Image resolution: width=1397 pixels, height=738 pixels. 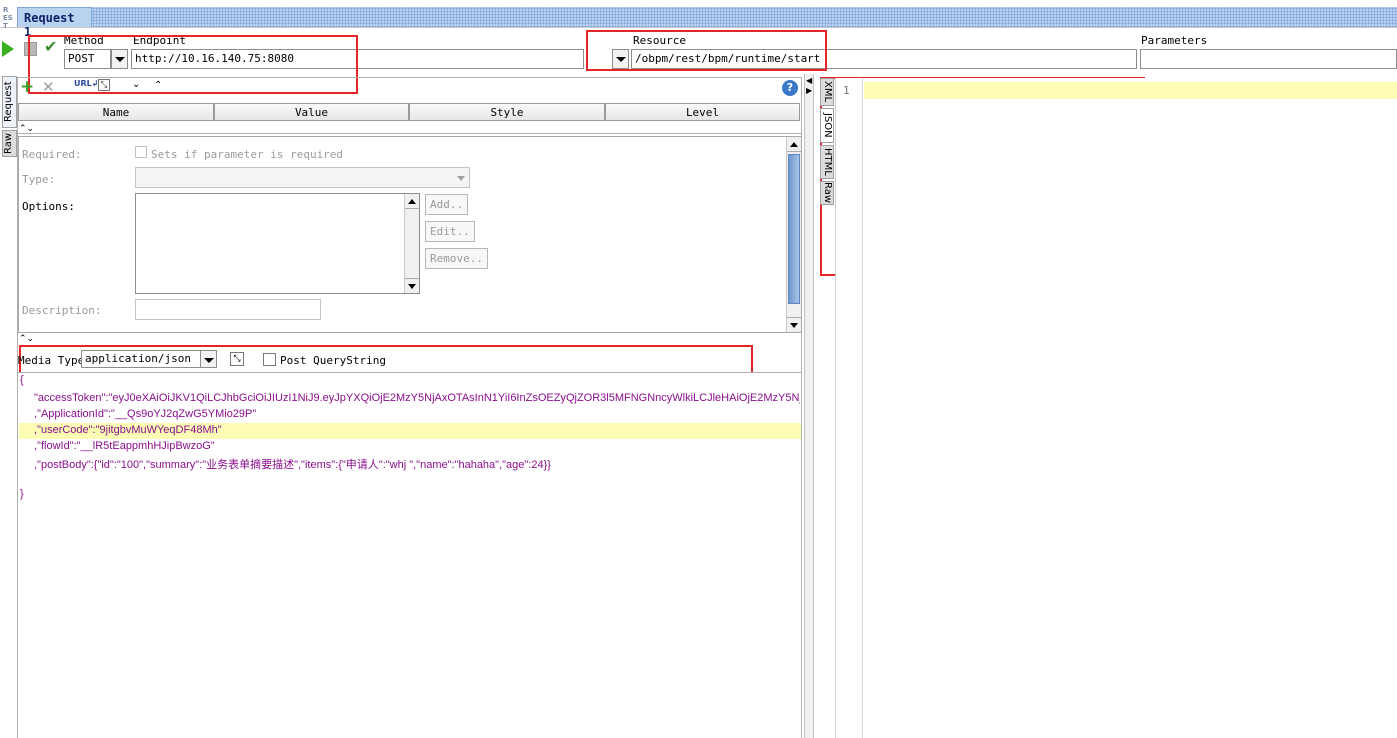 What do you see at coordinates (48, 206) in the screenshot?
I see `options-label: Options:` at bounding box center [48, 206].